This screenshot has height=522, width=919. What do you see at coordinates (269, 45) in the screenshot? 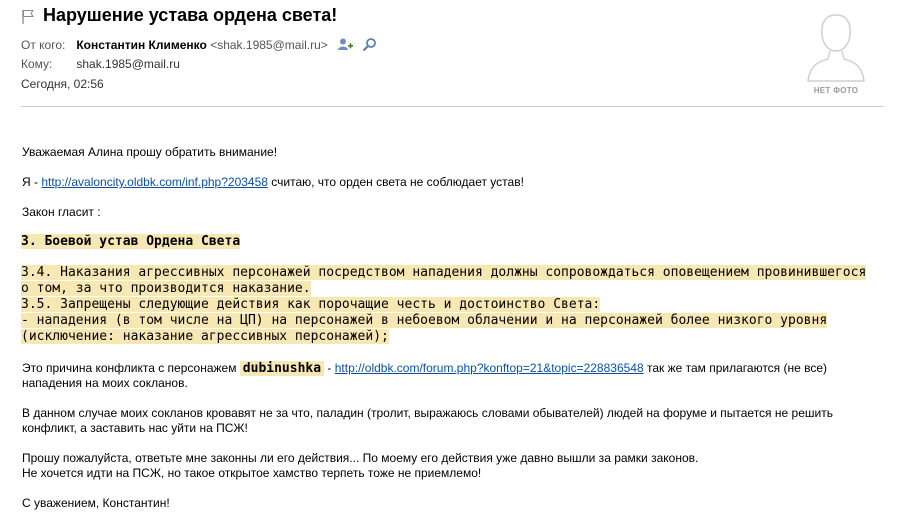
I see `sender-email: <shak.1985@mail.ru>` at bounding box center [269, 45].